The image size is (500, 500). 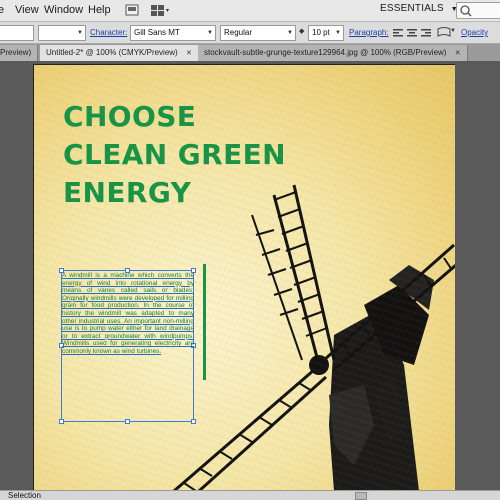 I want to click on tab-untitled-2: Untitled-2* @ 100% (CMYK/Preview) ✕, so click(x=119, y=53).